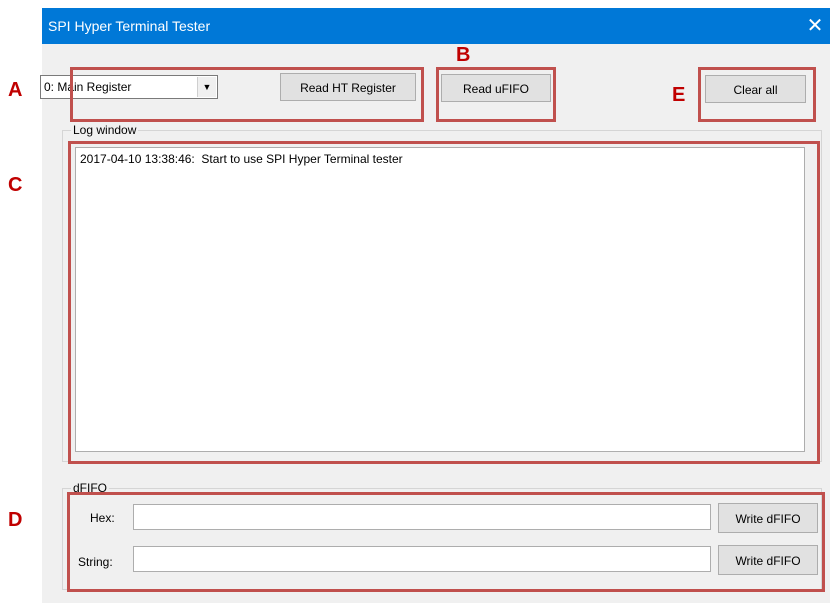 Image resolution: width=830 pixels, height=603 pixels. What do you see at coordinates (679, 95) in the screenshot?
I see `annotation-label-e: E` at bounding box center [679, 95].